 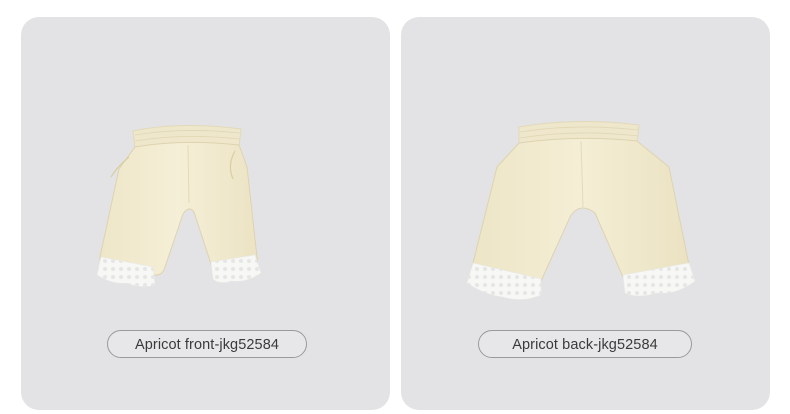 What do you see at coordinates (581, 210) in the screenshot?
I see `shorts-back-image` at bounding box center [581, 210].